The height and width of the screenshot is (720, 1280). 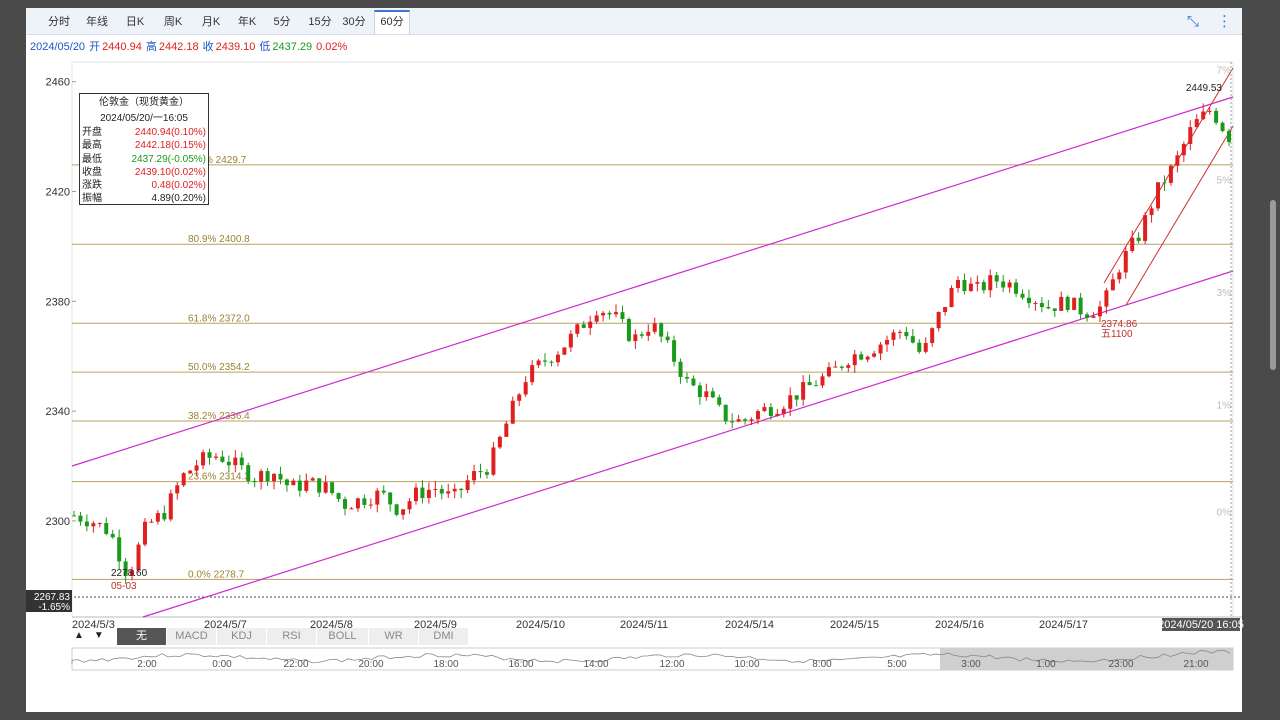 What do you see at coordinates (99, 635) in the screenshot?
I see `down-arrow-icon: ▼` at bounding box center [99, 635].